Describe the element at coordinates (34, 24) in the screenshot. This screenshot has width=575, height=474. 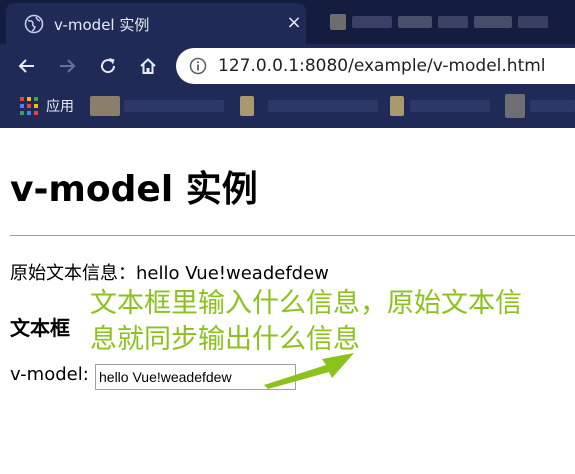
I see `globe-icon` at that location.